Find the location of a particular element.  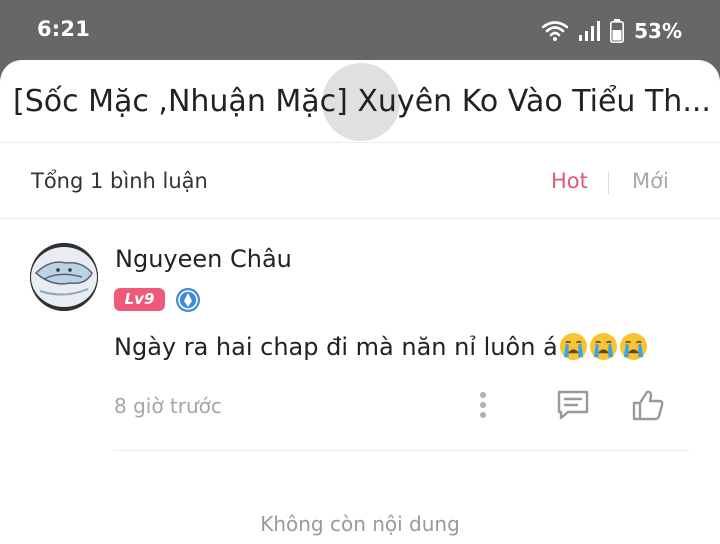

signal-icon is located at coordinates (590, 31).